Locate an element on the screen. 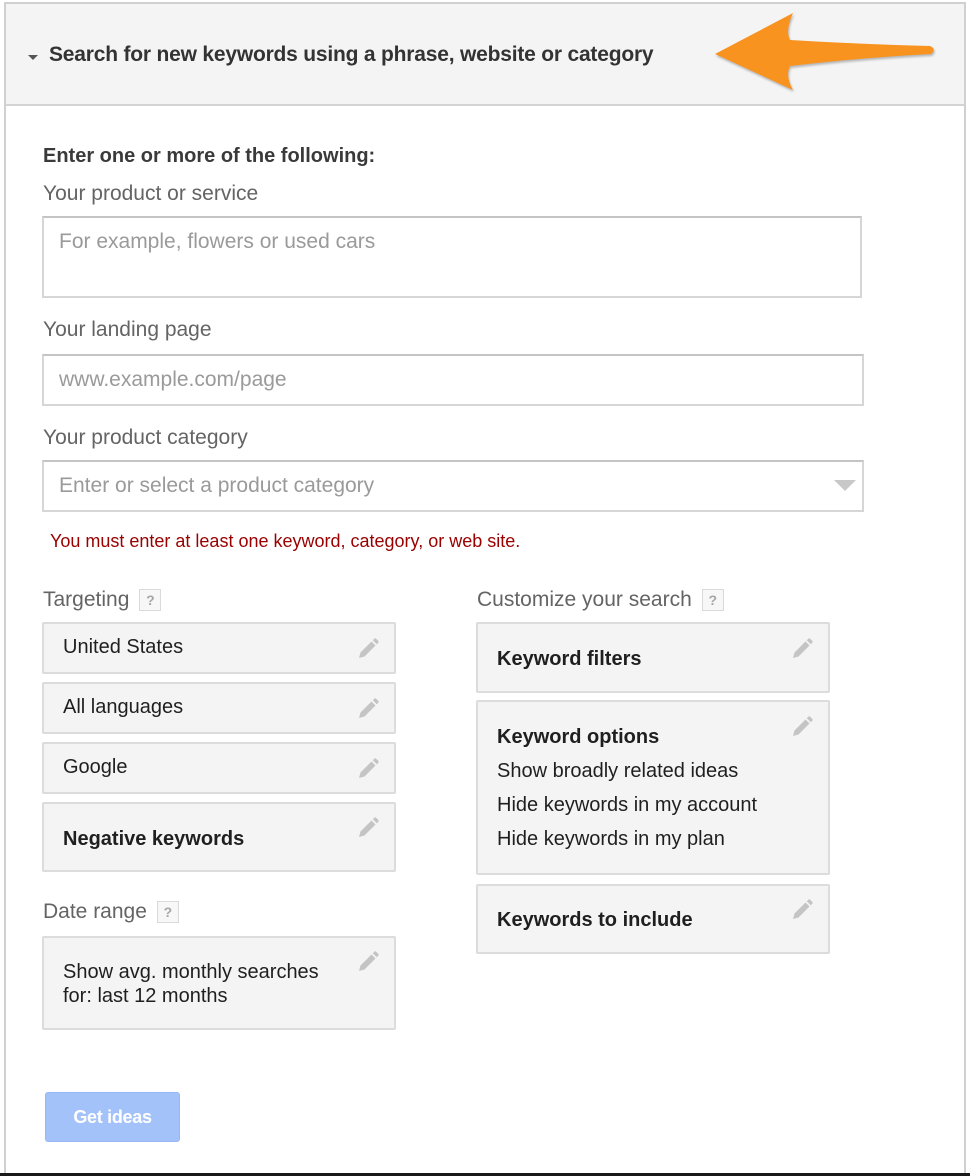 This screenshot has height=1176, width=970. date-range-line-2: for: last 12 months is located at coordinates (145, 996).